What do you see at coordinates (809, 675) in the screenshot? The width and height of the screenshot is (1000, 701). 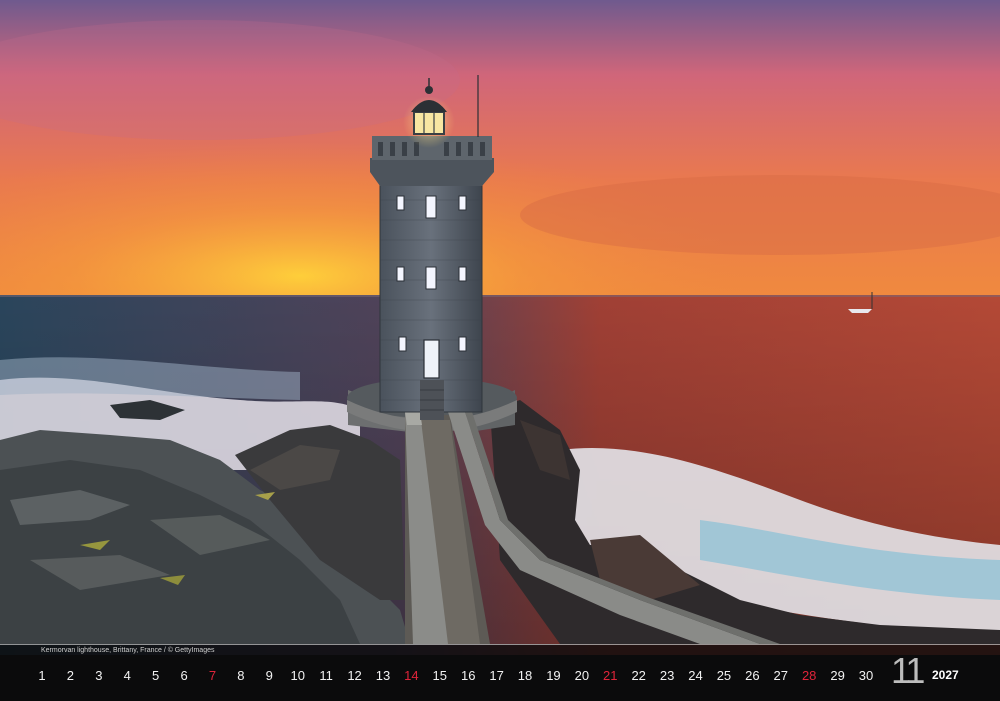 I see `calendar-day: 28` at bounding box center [809, 675].